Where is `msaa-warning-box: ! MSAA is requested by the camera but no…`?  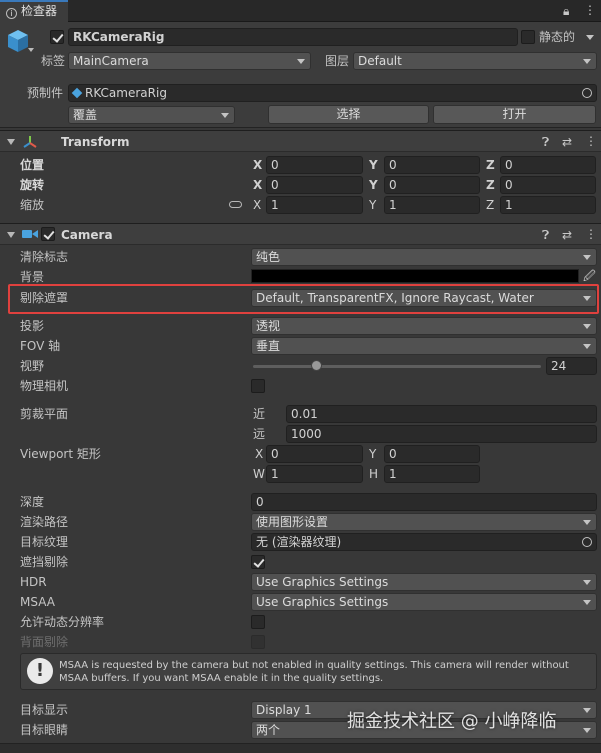 msaa-warning-box: ! MSAA is requested by the camera but no… is located at coordinates (308, 671).